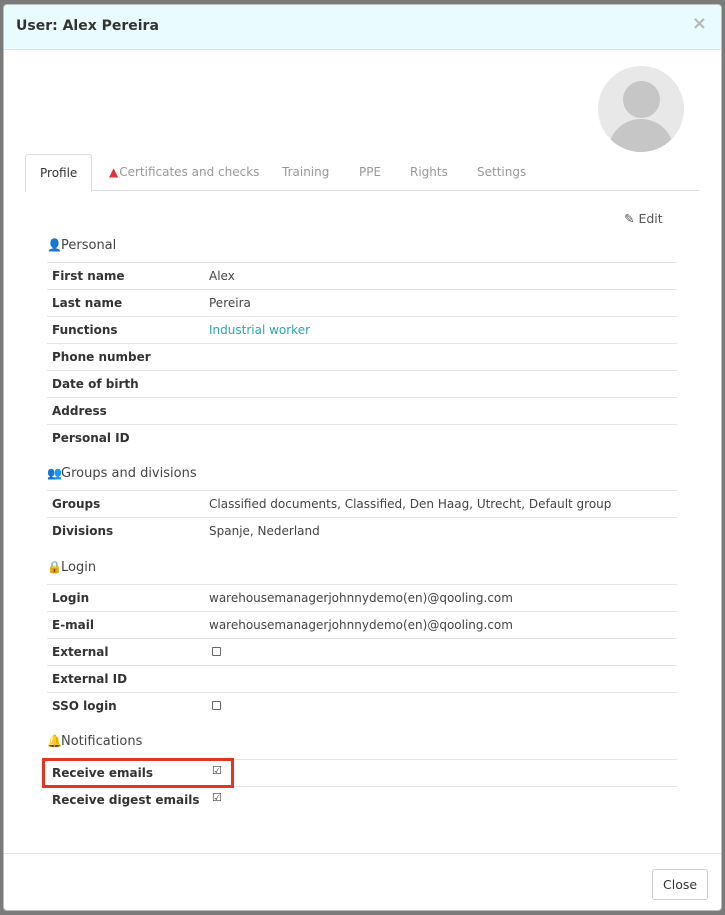 Image resolution: width=725 pixels, height=915 pixels. I want to click on modal-footer: Close, so click(362, 881).